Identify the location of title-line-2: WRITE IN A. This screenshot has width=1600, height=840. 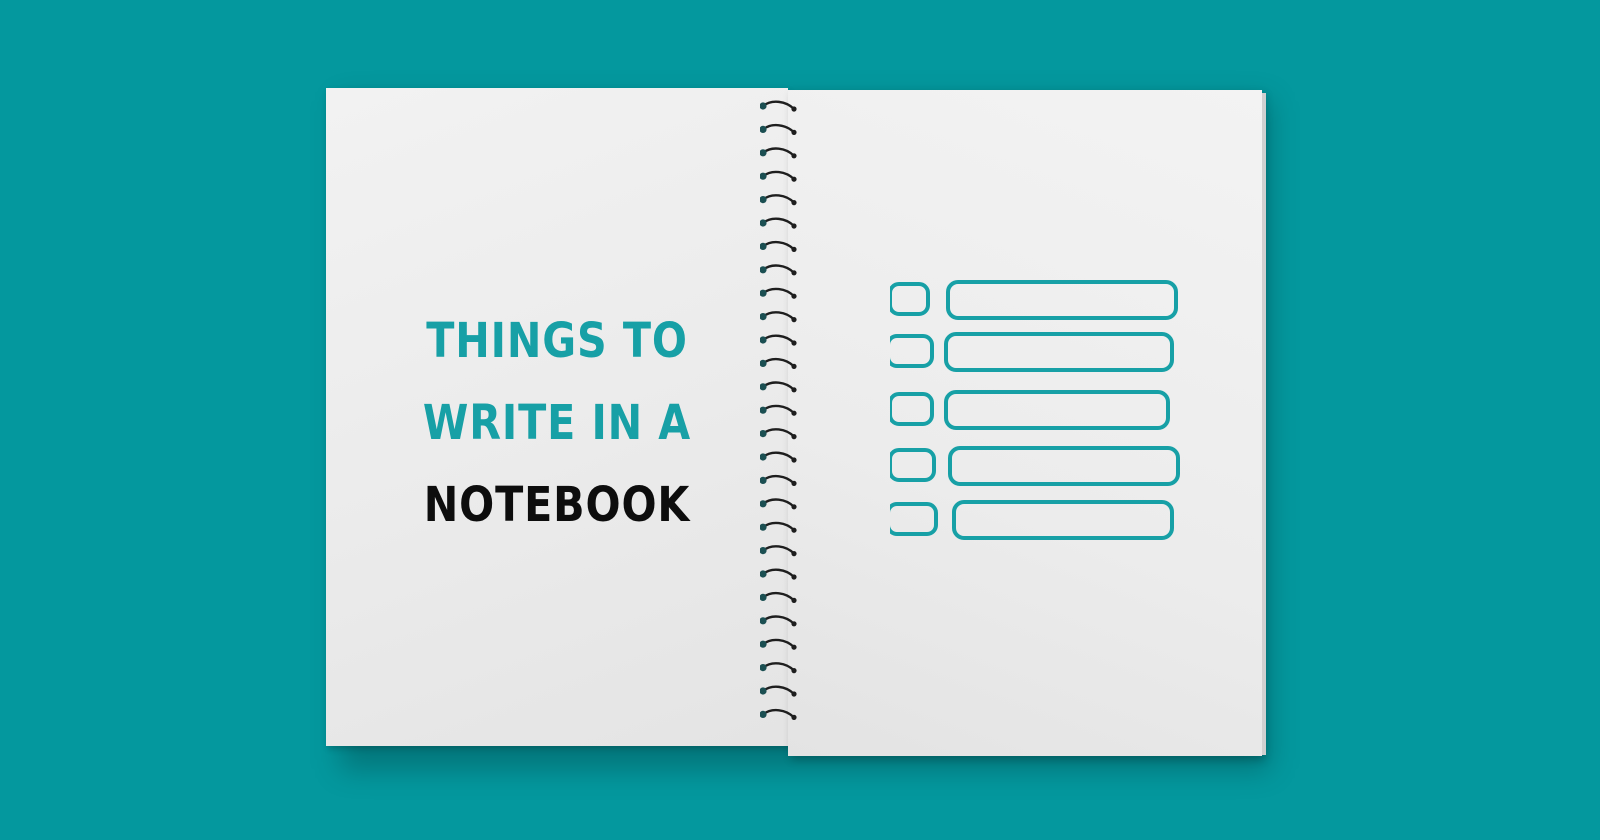
(557, 423).